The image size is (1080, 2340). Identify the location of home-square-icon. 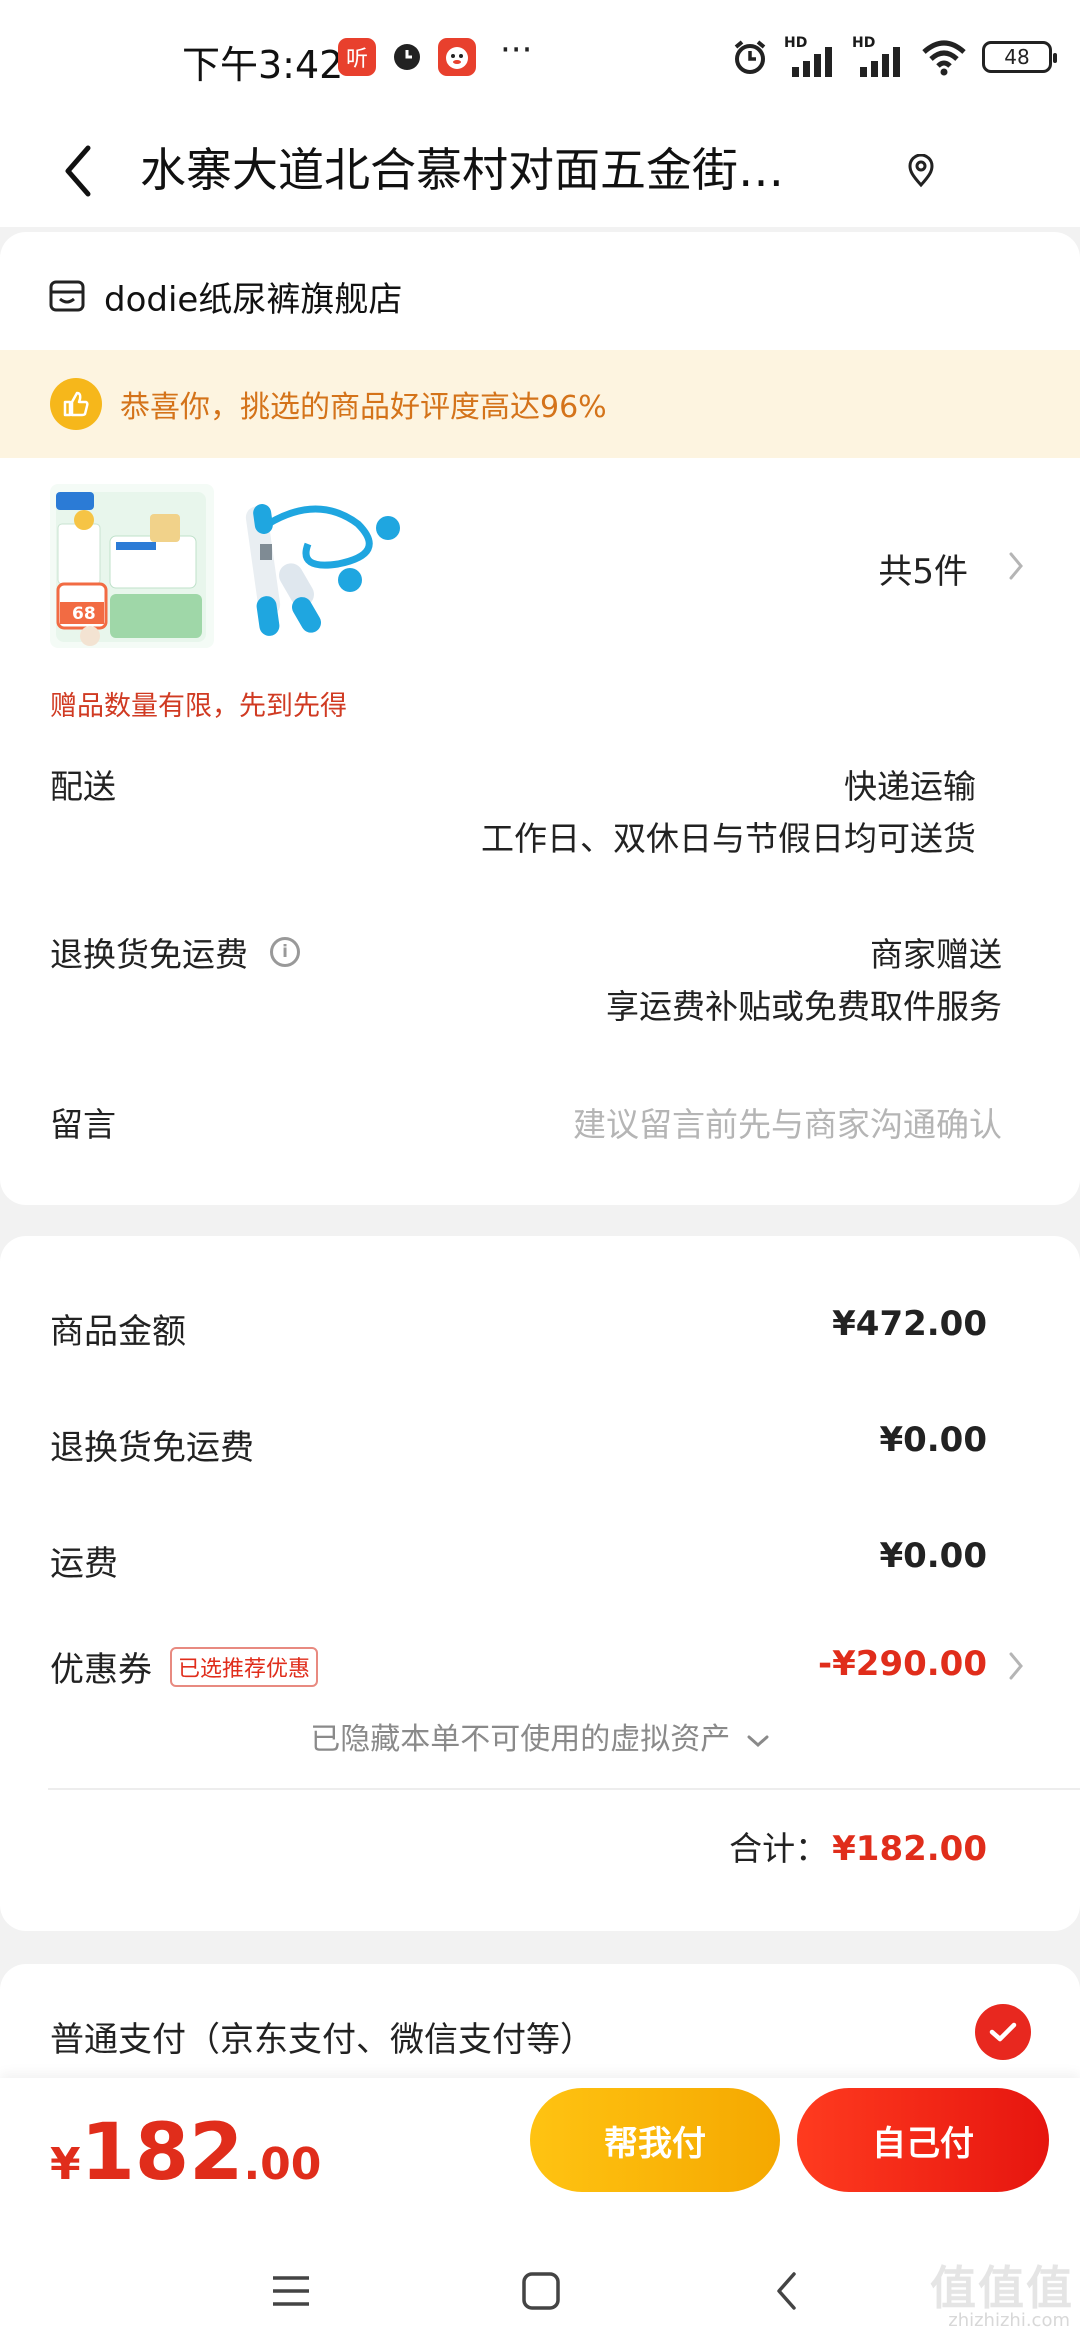
(541, 2291).